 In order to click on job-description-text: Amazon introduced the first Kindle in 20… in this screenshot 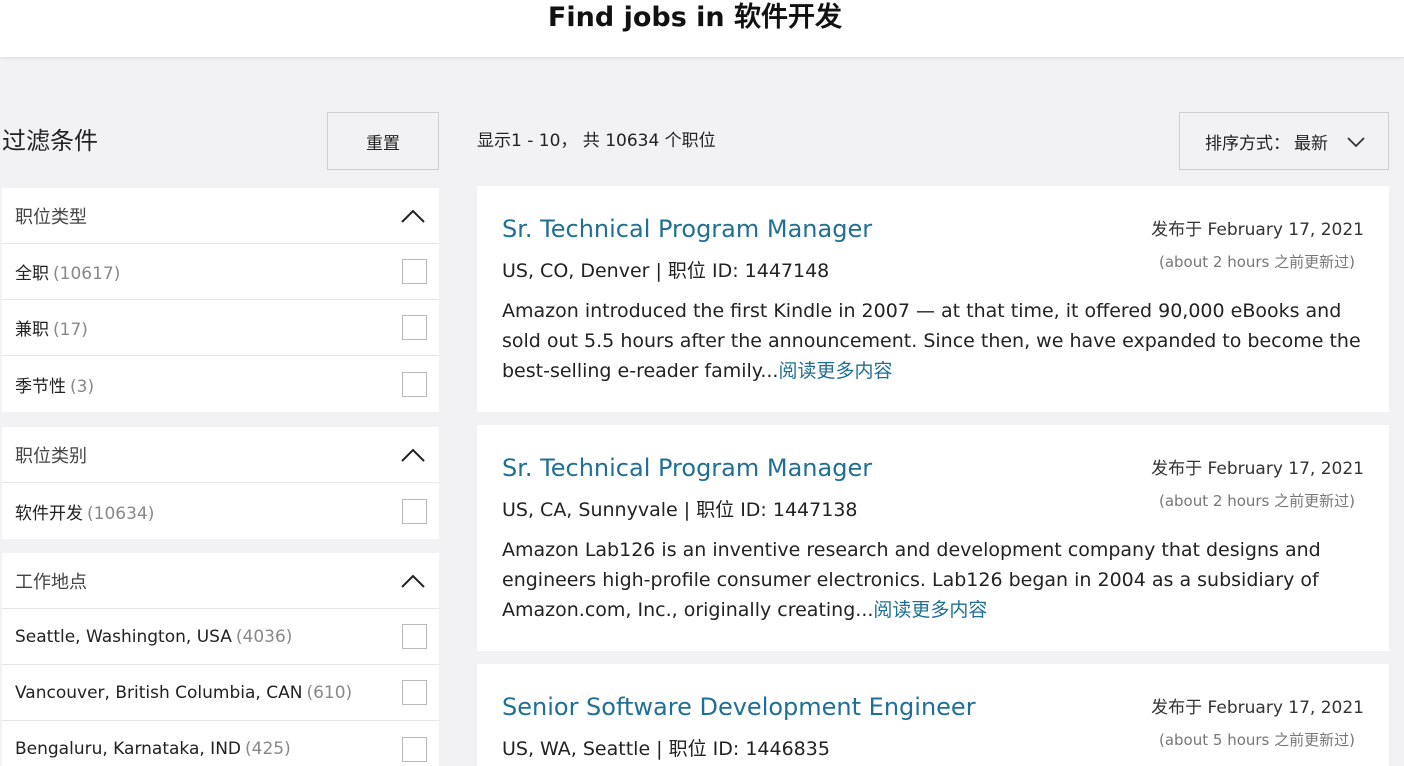, I will do `click(931, 341)`.